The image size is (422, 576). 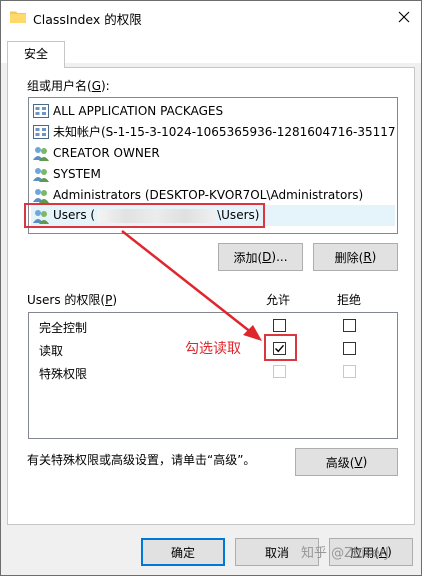 I want to click on principal-name: SYSTEM, so click(x=77, y=173).